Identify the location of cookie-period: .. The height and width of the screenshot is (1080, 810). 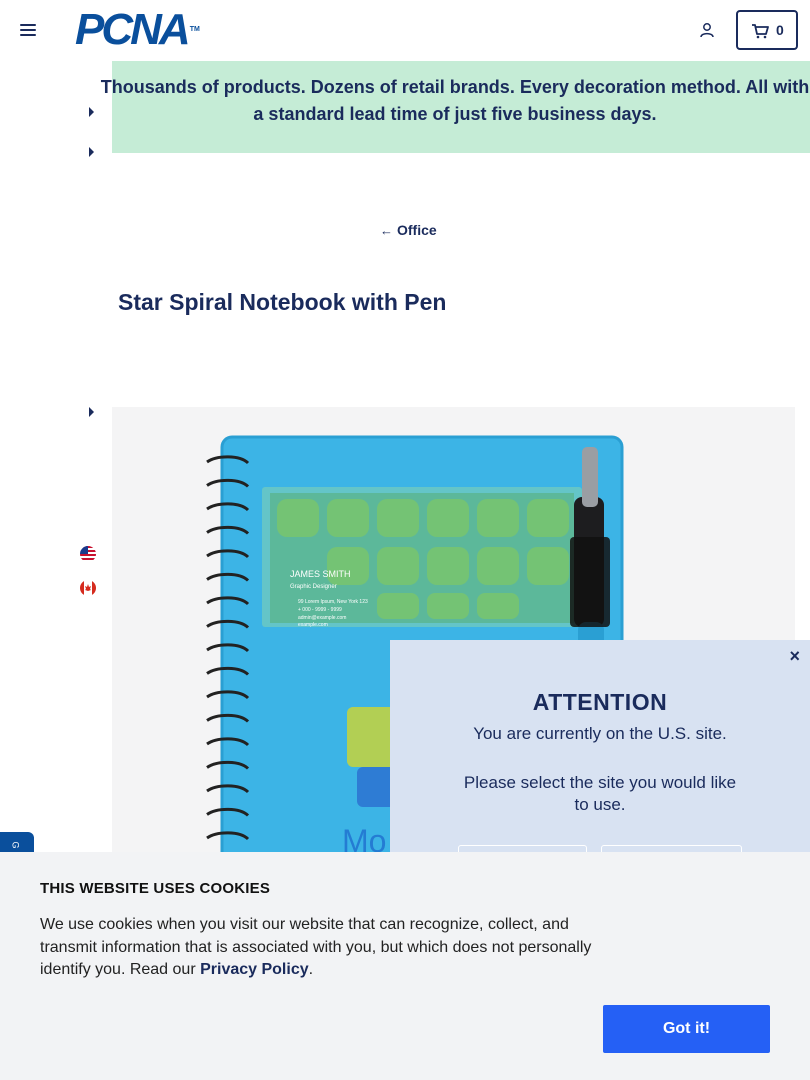
(311, 969).